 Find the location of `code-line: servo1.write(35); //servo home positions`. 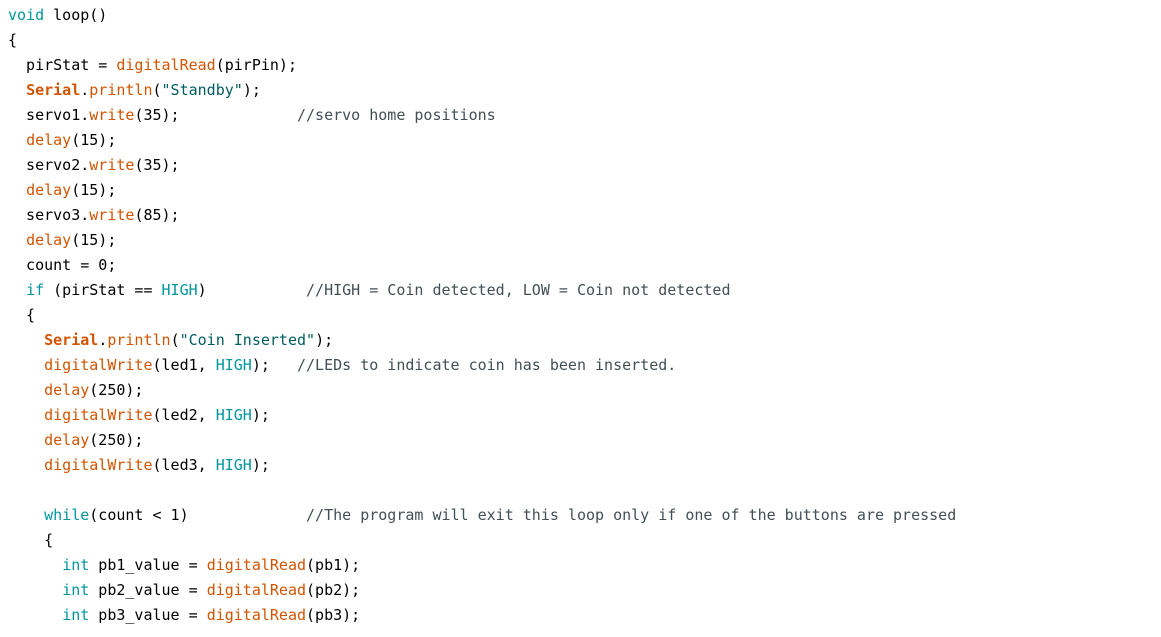

code-line: servo1.write(35); //servo home positions is located at coordinates (580, 115).